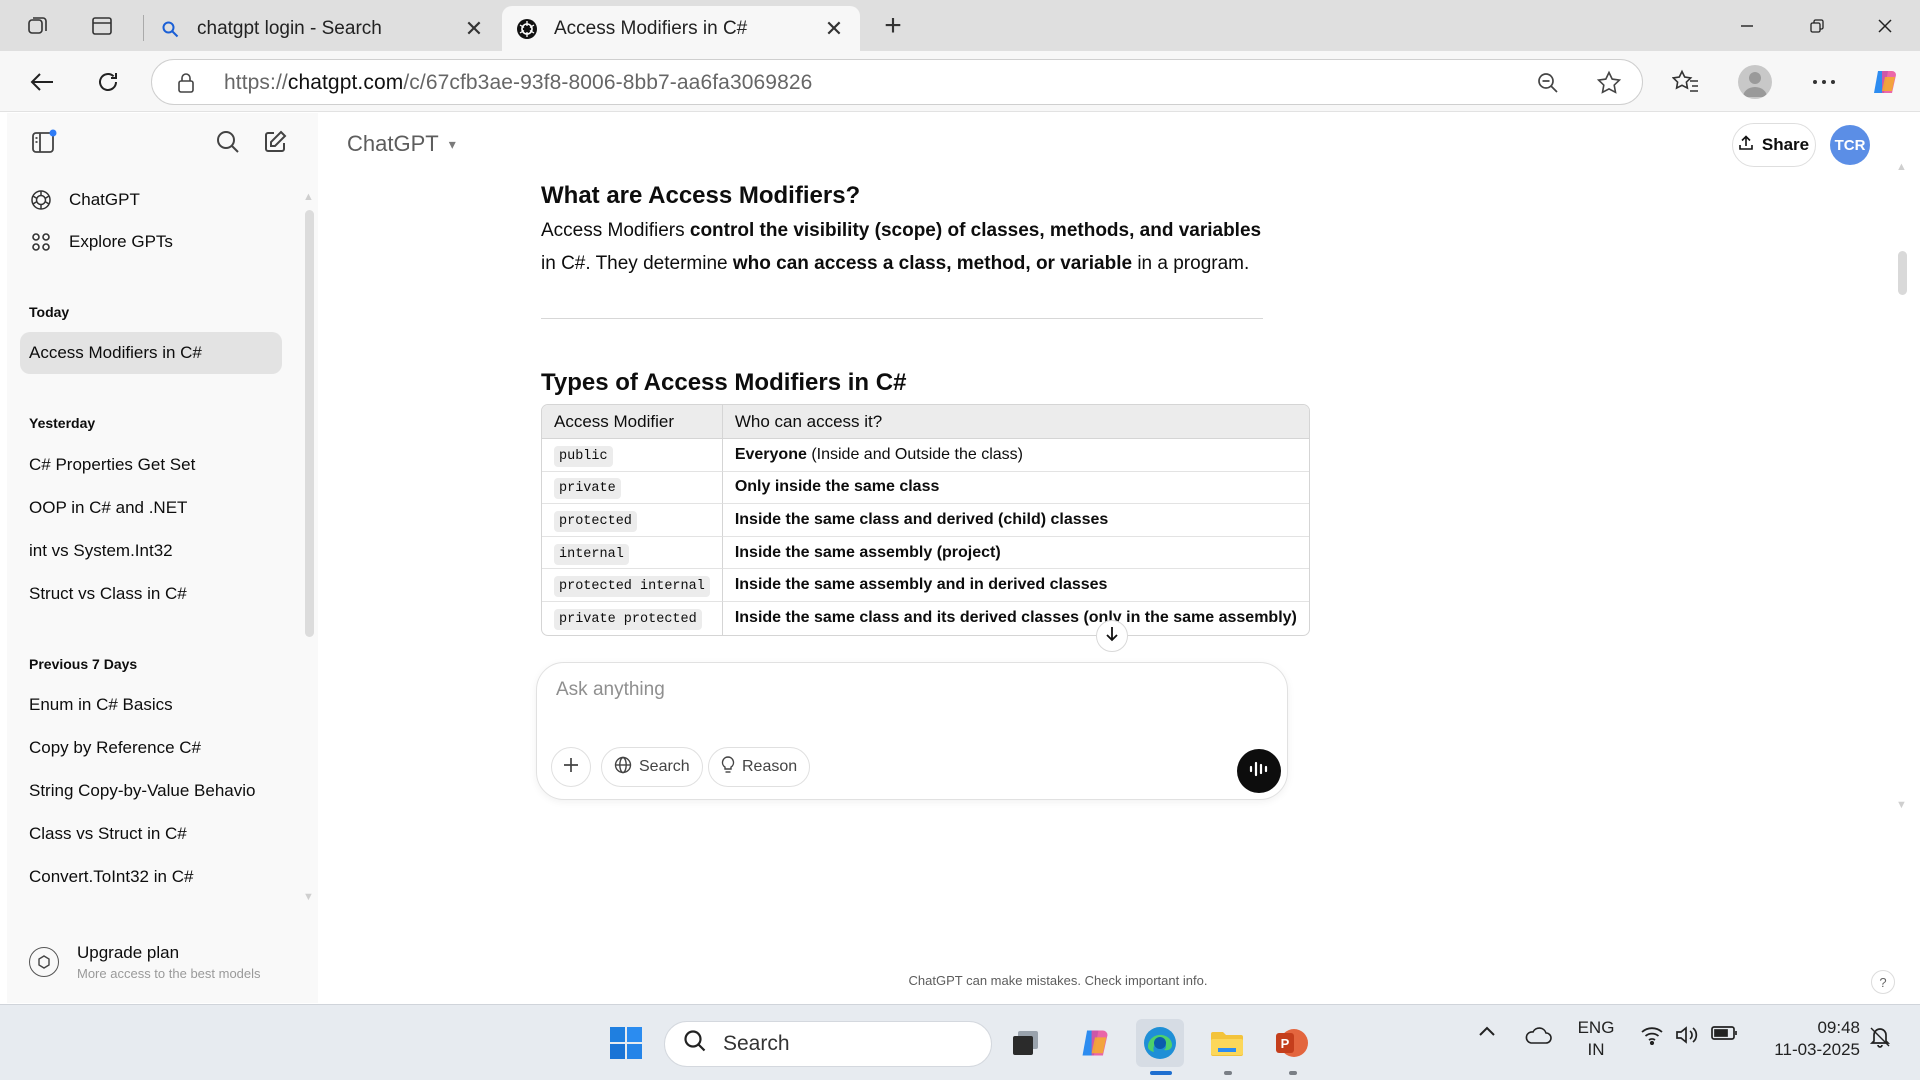 This screenshot has height=1080, width=1920. Describe the element at coordinates (401, 144) in the screenshot. I see `model-selector: ChatGPT ▾` at that location.